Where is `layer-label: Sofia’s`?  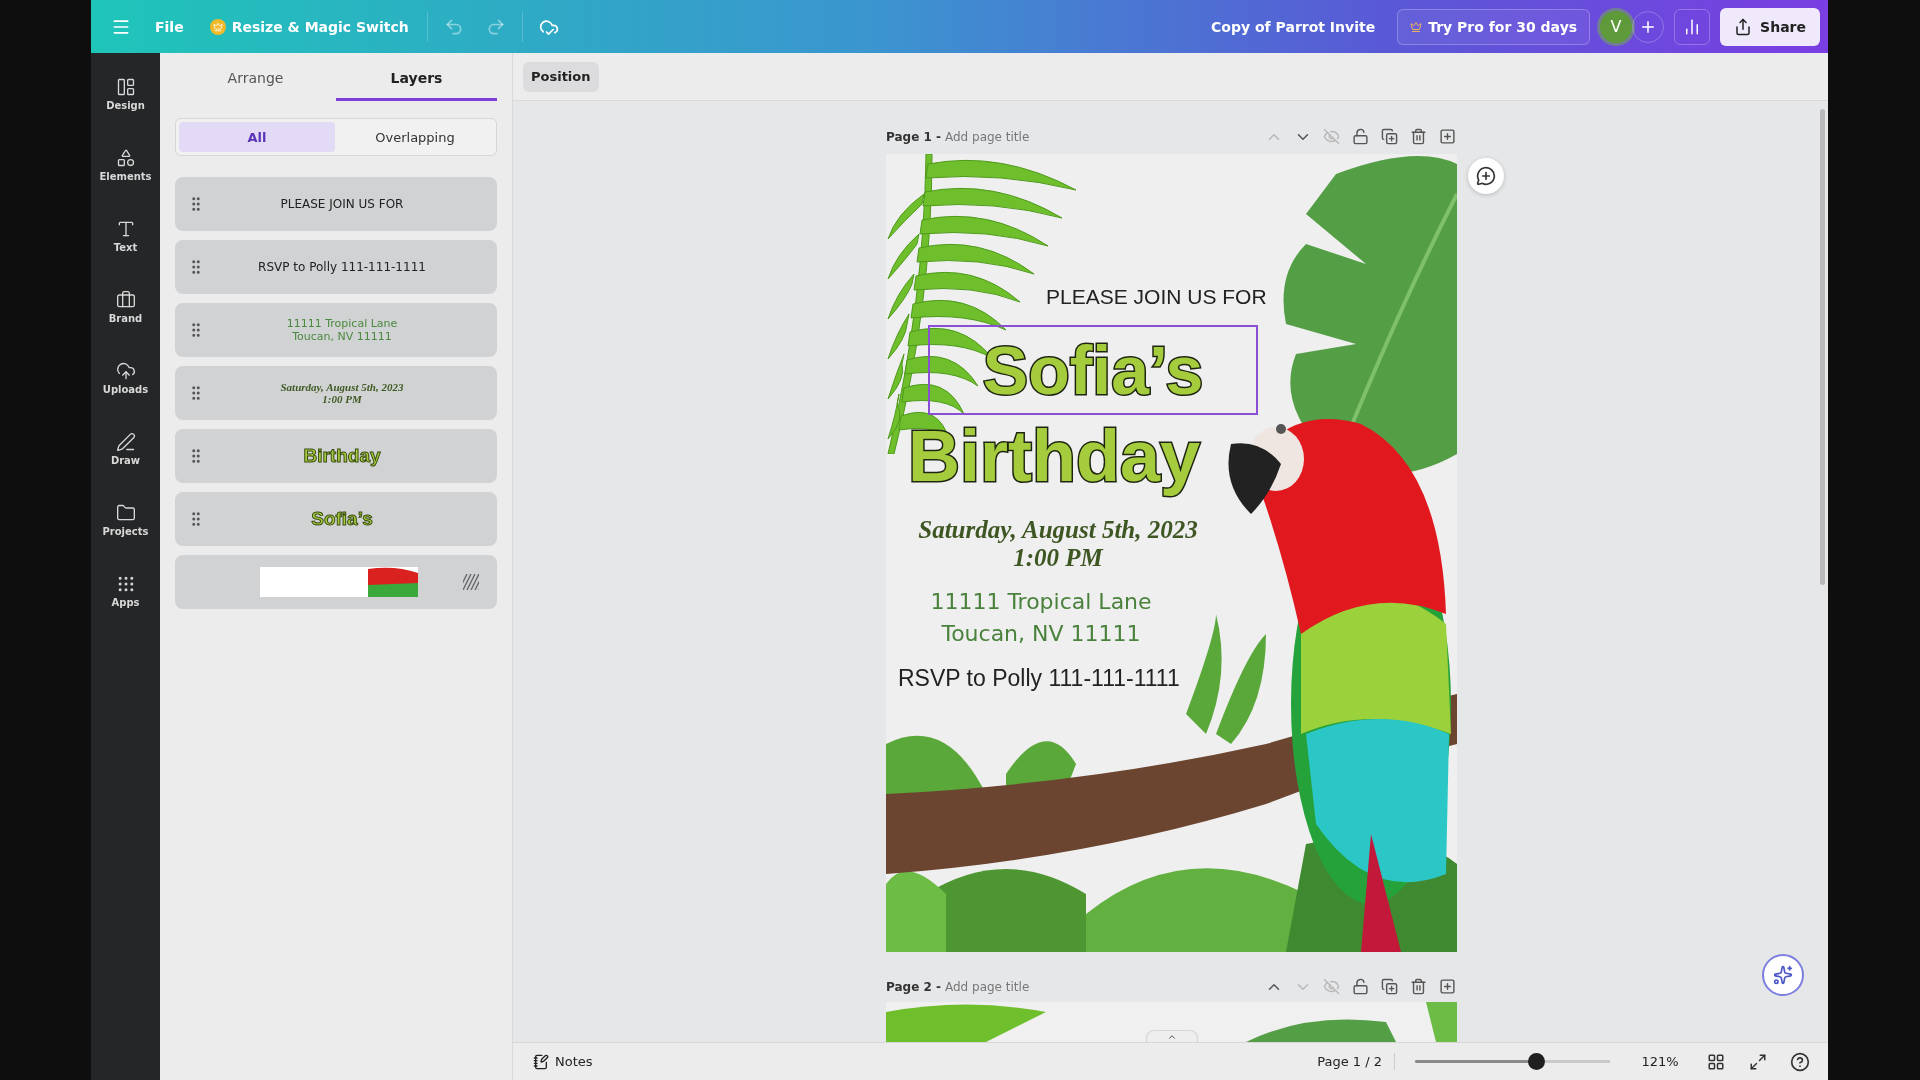 layer-label: Sofia’s is located at coordinates (342, 519).